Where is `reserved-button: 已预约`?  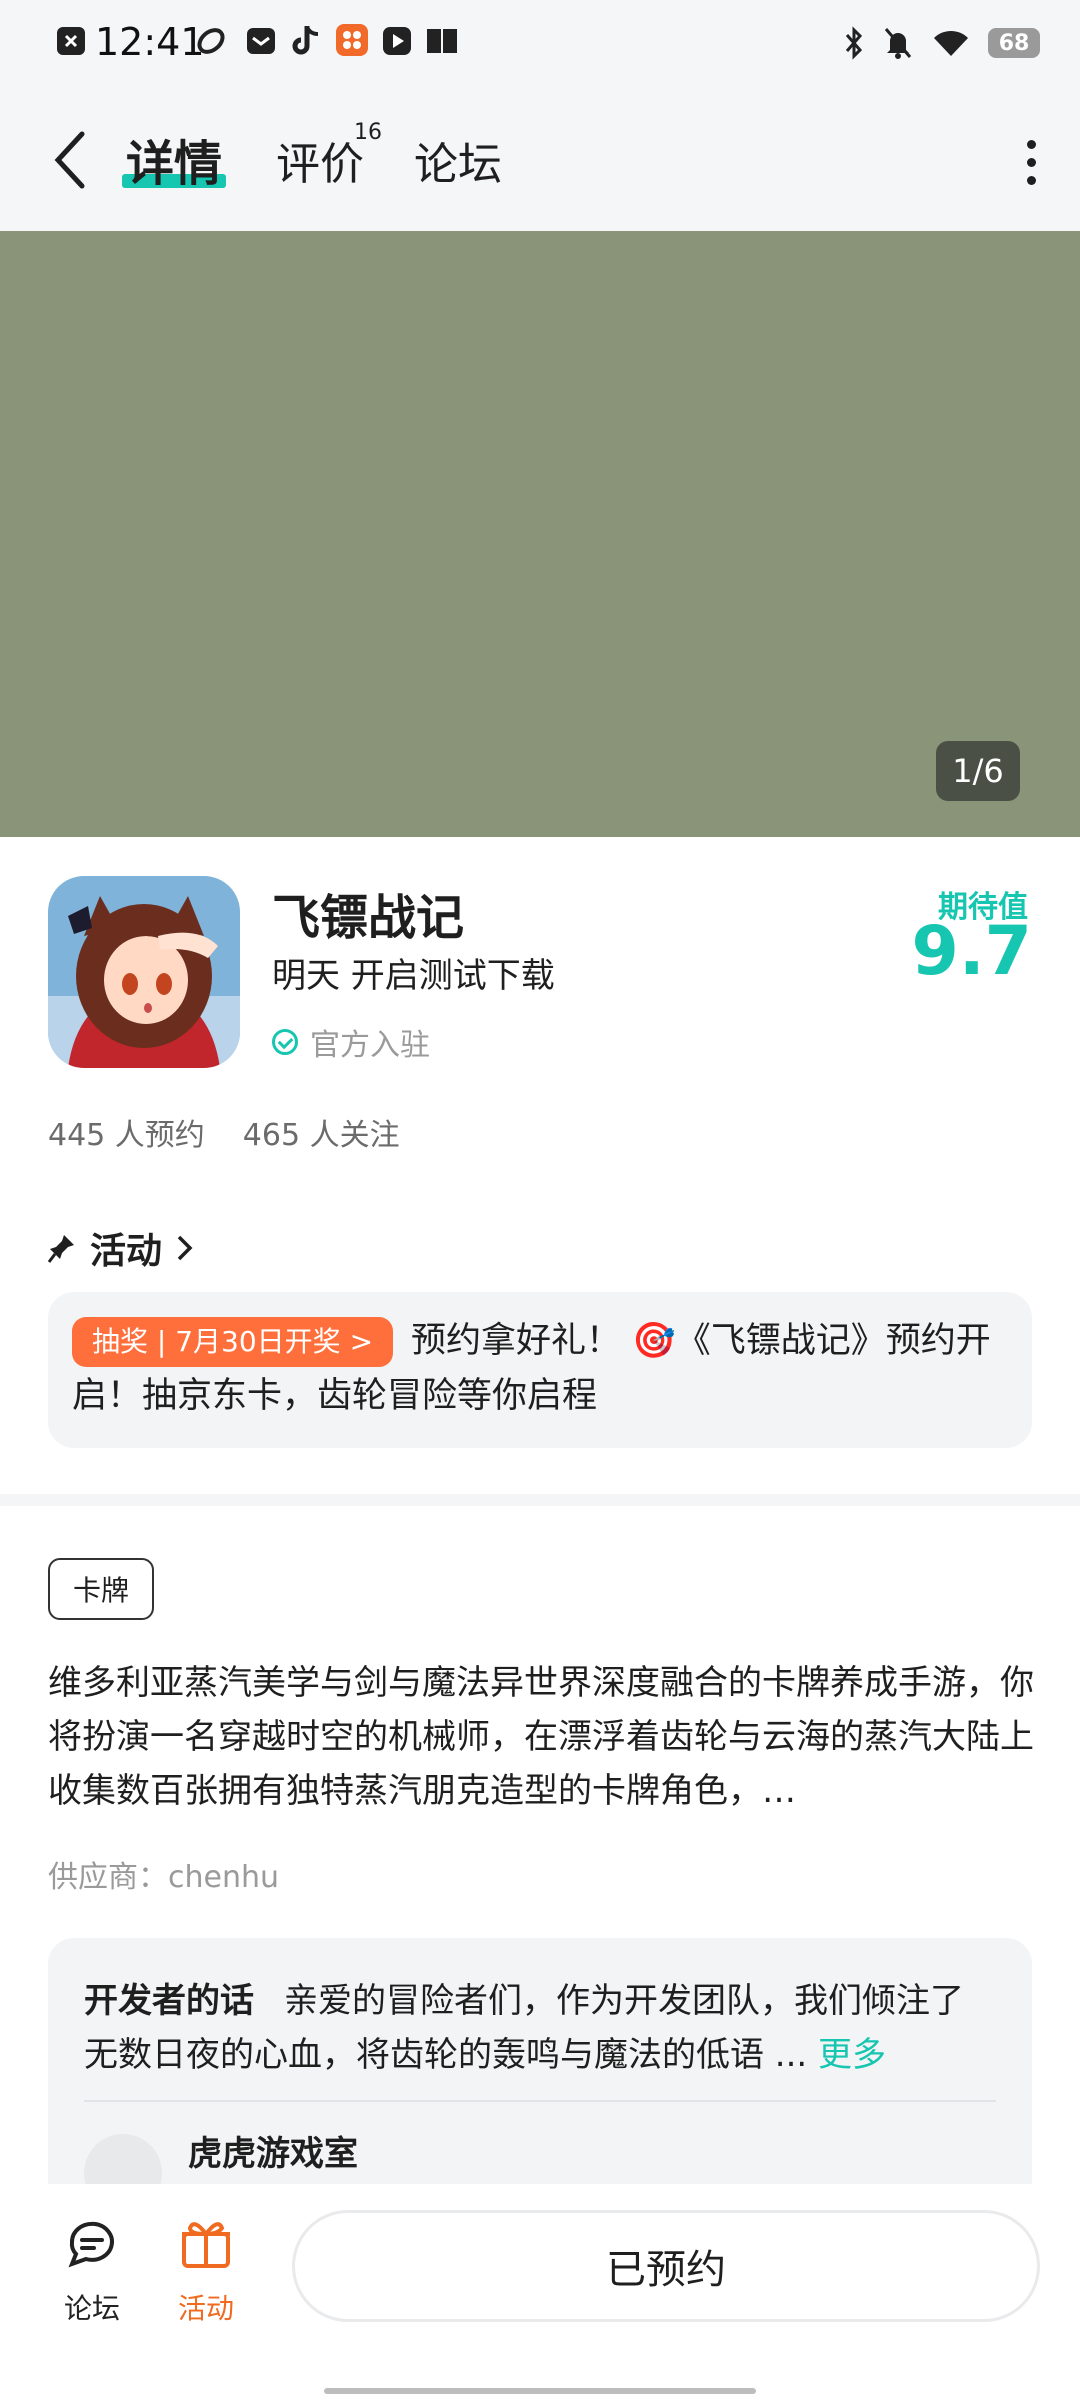 reserved-button: 已预约 is located at coordinates (666, 2266).